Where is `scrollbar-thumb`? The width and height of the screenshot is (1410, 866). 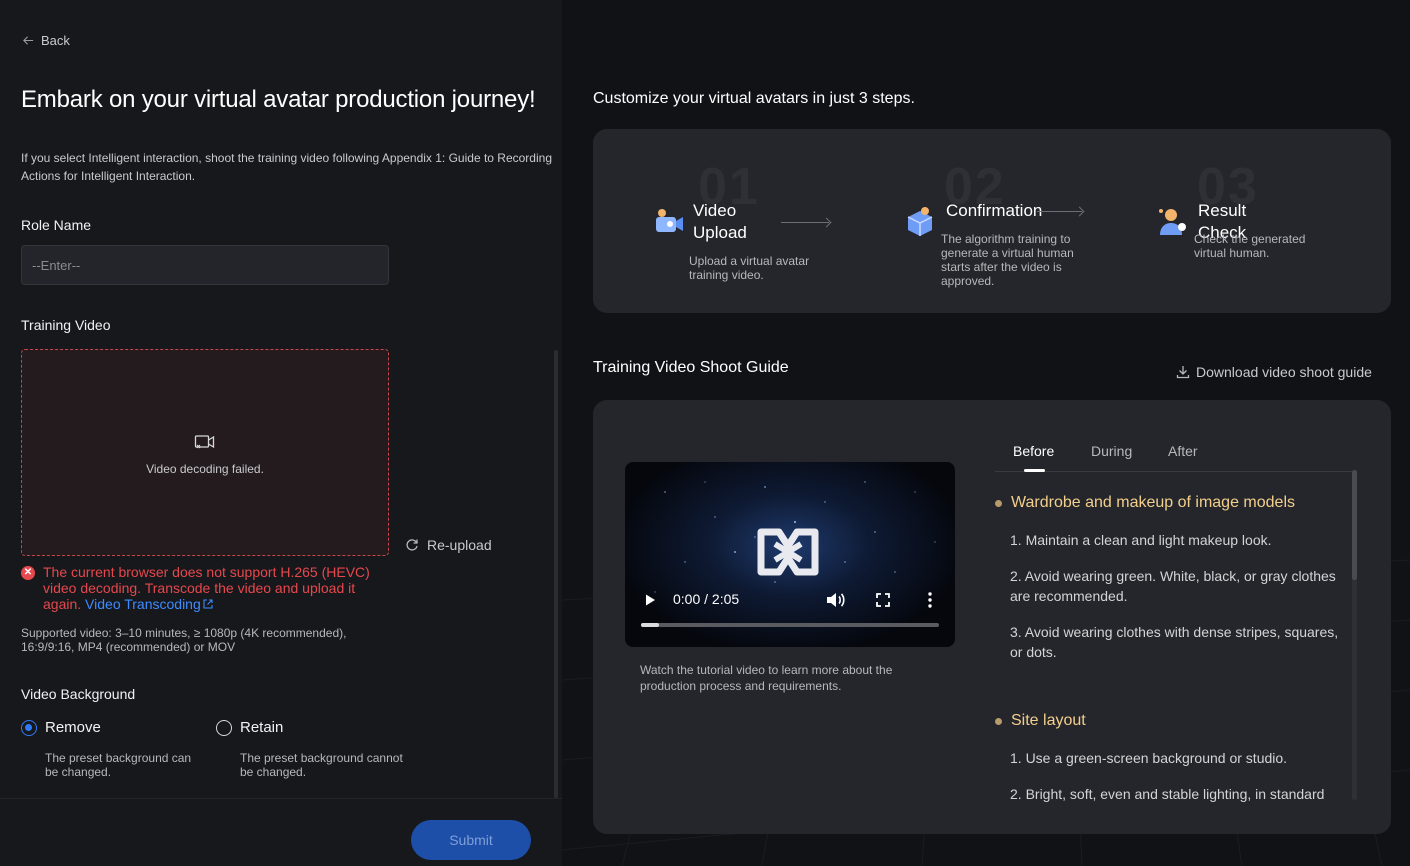
scrollbar-thumb is located at coordinates (1354, 525).